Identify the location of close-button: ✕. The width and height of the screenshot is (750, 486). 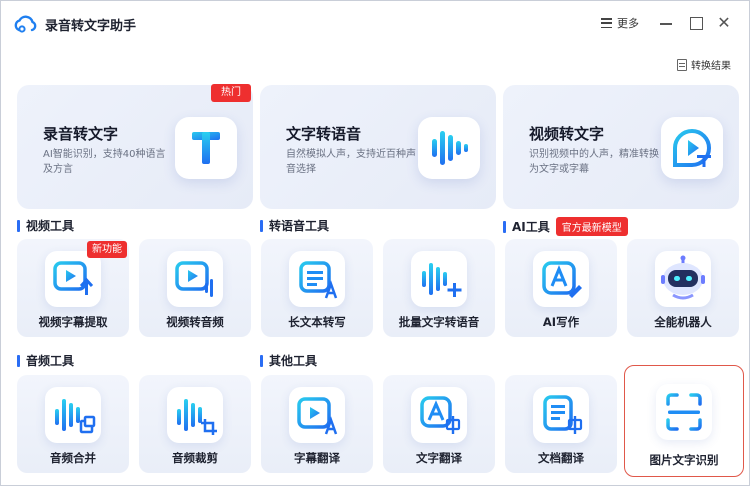
(724, 23).